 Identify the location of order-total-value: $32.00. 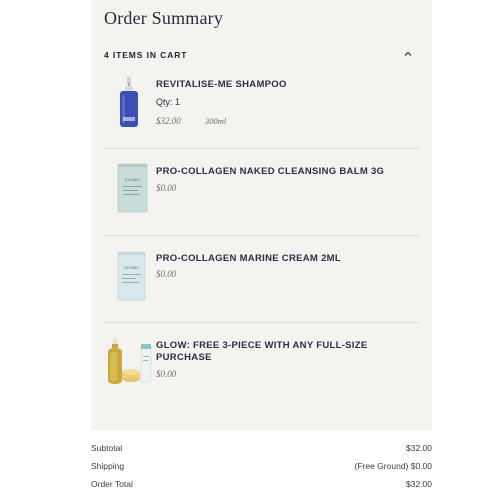
(419, 484).